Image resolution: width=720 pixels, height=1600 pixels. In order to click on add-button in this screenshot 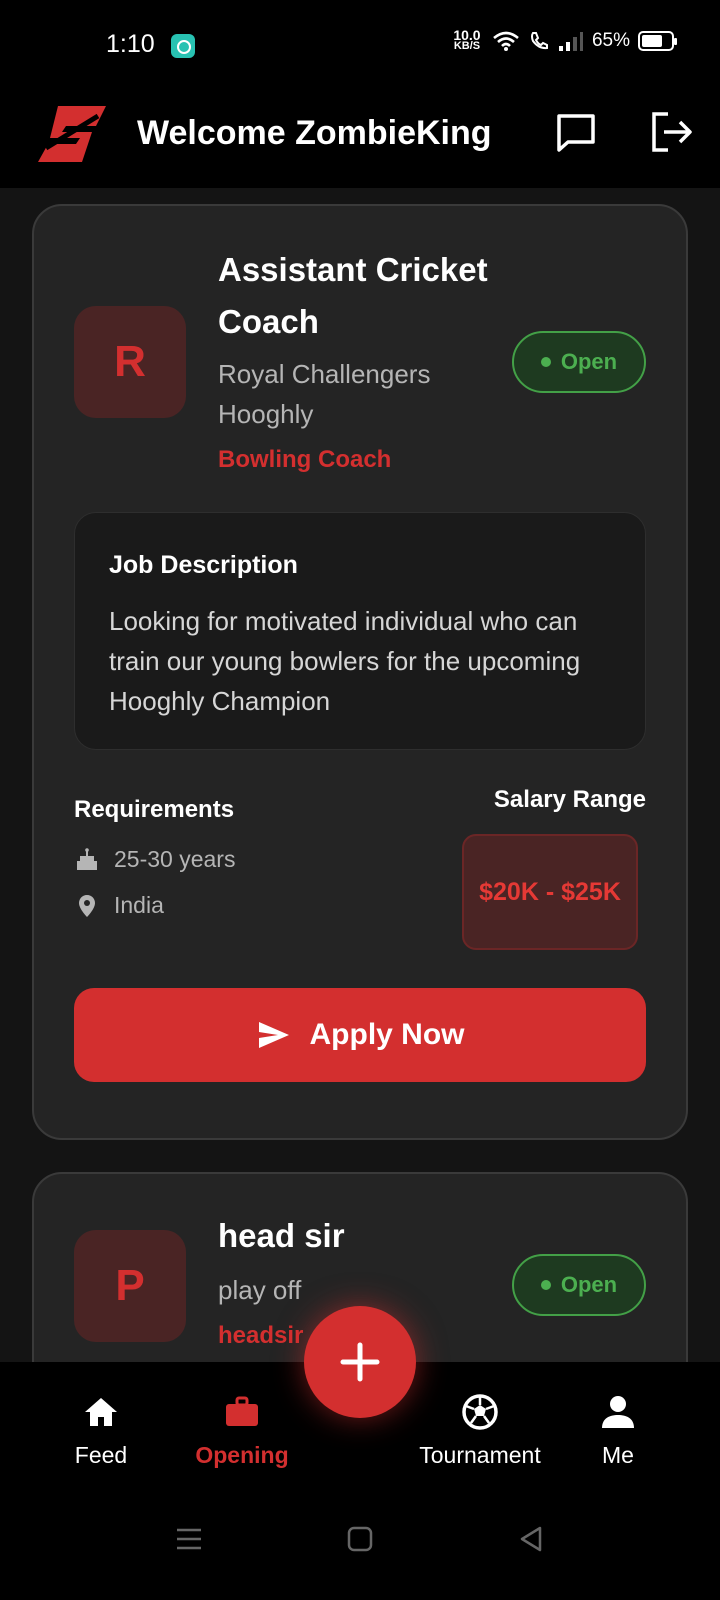, I will do `click(360, 1362)`.